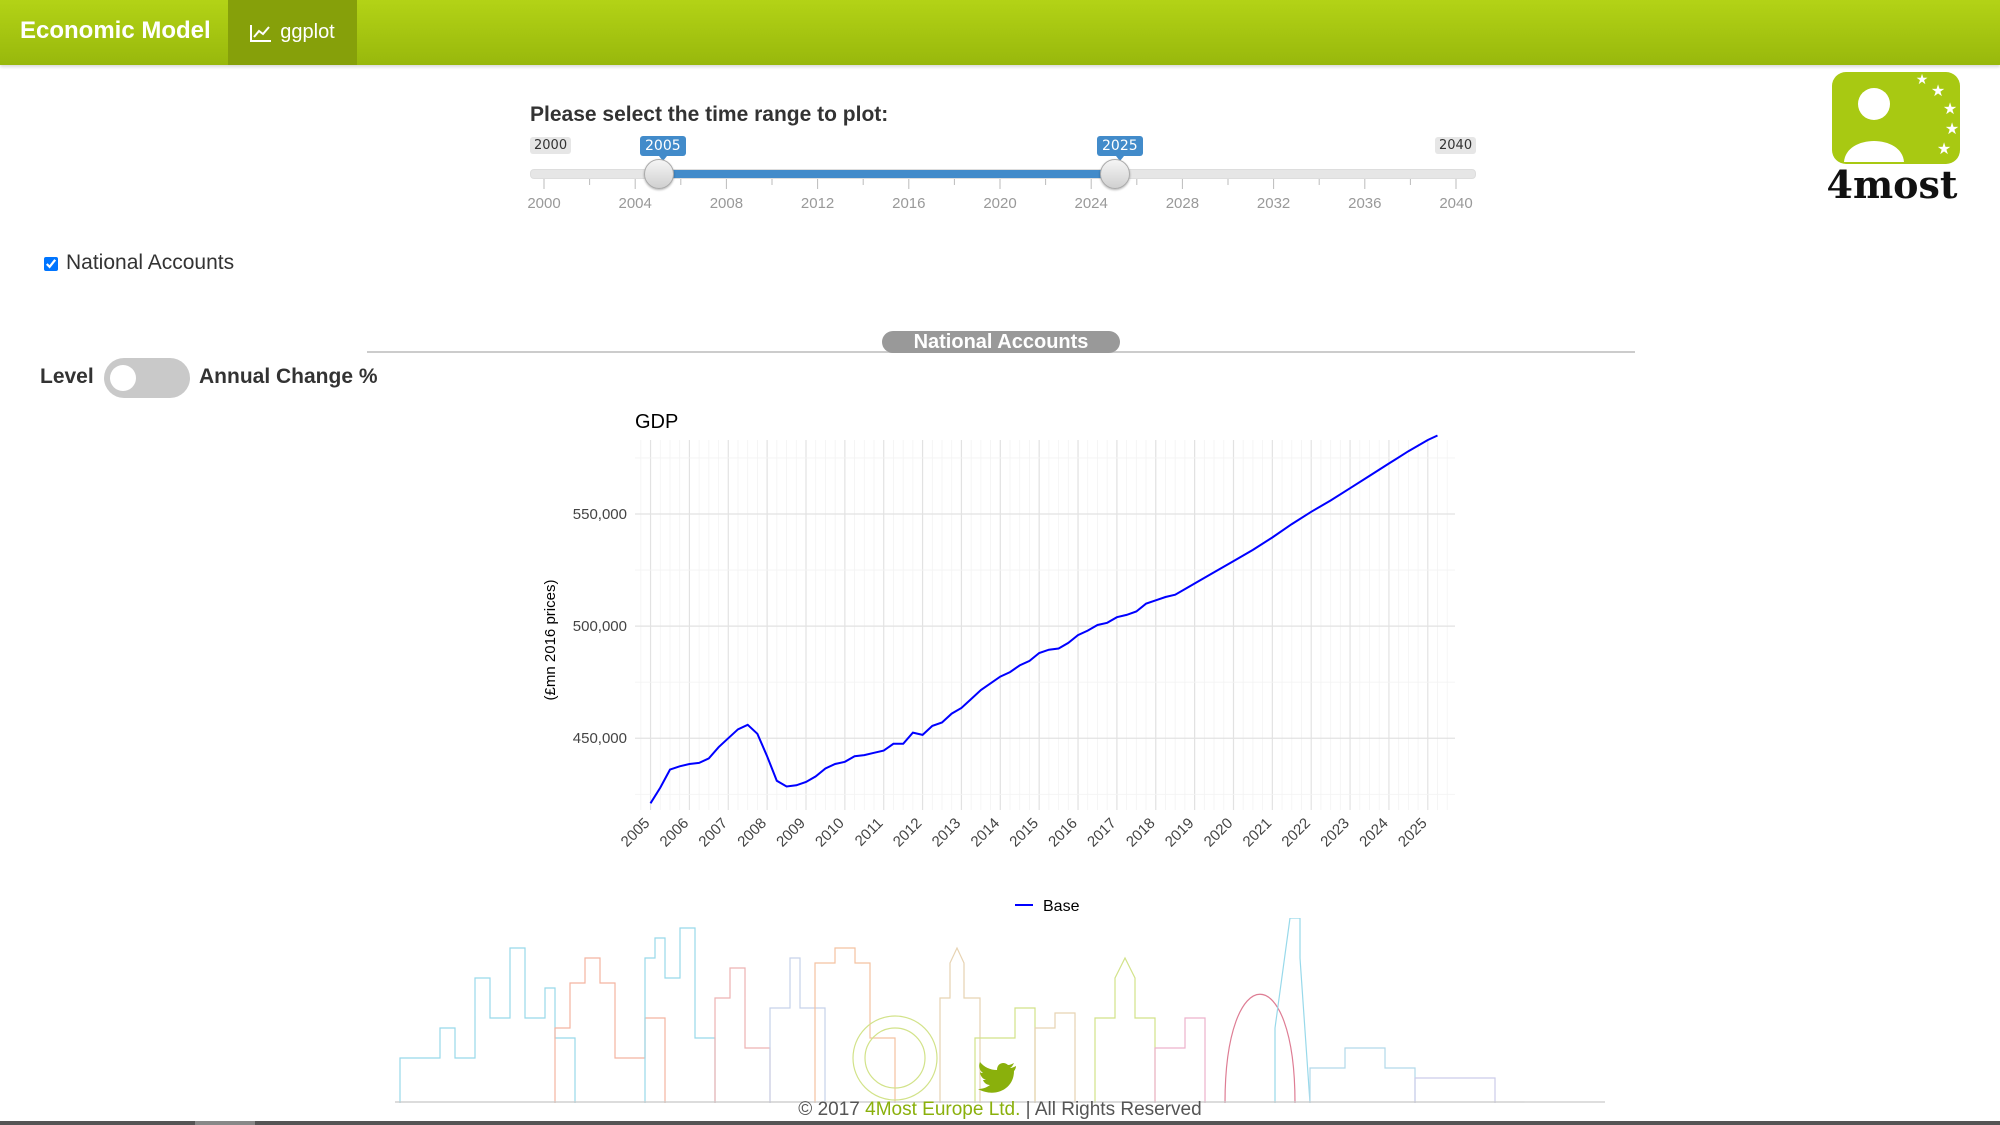 The width and height of the screenshot is (2000, 1125). I want to click on copyright-prefix: © 2017, so click(832, 1109).